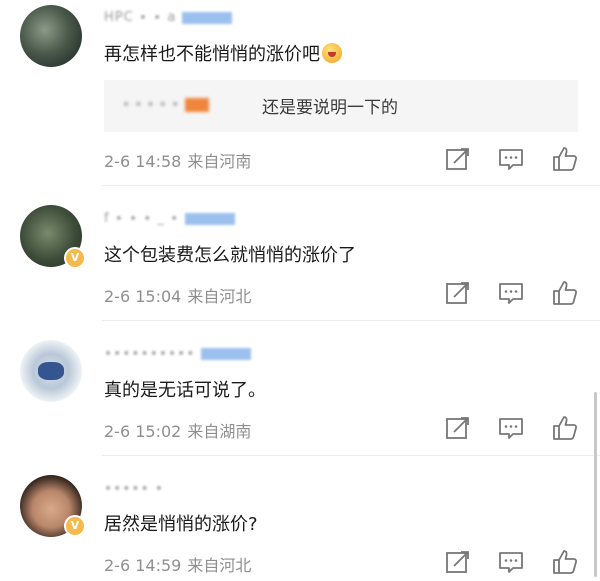 This screenshot has height=581, width=600. What do you see at coordinates (185, 390) in the screenshot?
I see `comment-text: 真的是无话可说了。` at bounding box center [185, 390].